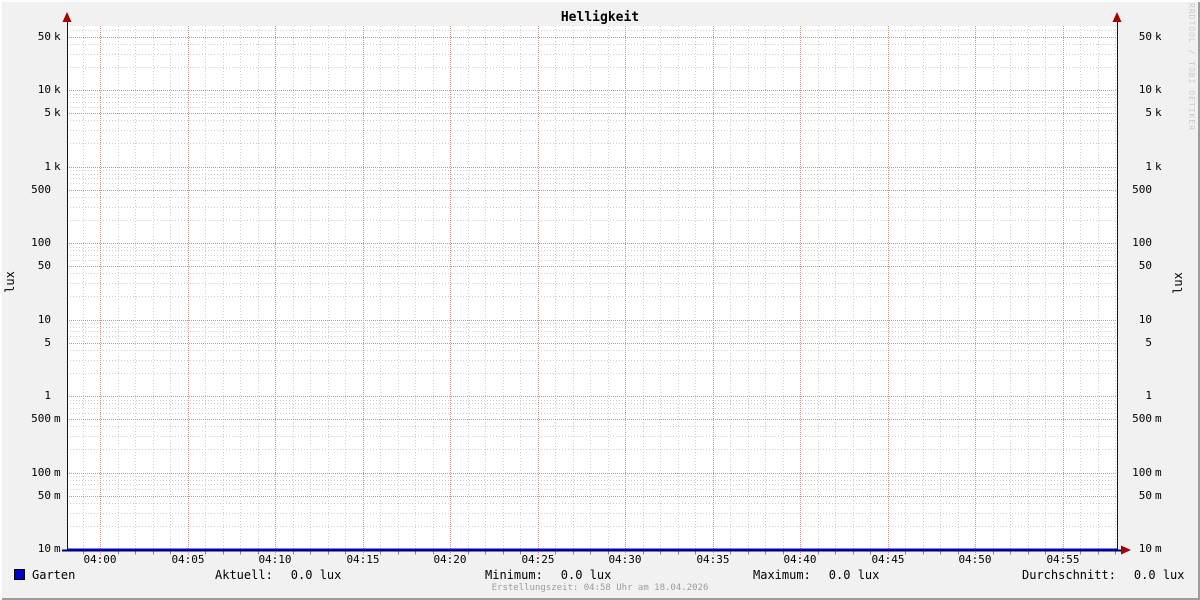  I want to click on chart-title: Helligkeit, so click(600, 17).